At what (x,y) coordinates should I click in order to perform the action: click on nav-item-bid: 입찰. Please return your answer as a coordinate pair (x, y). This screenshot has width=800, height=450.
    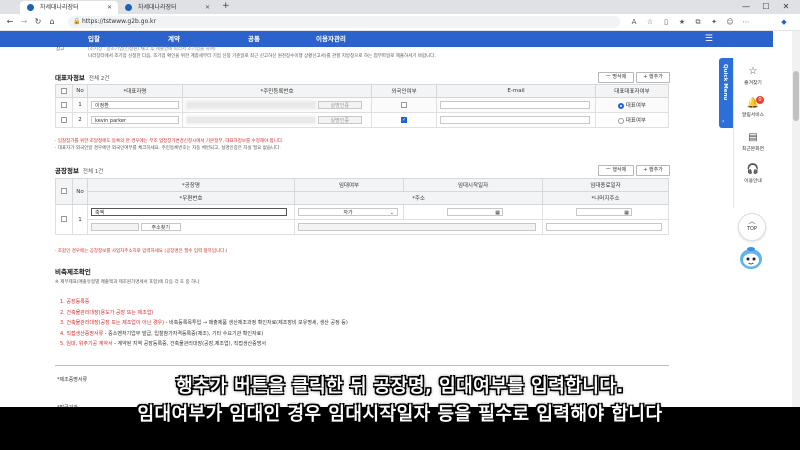
    Looking at the image, I should click on (94, 39).